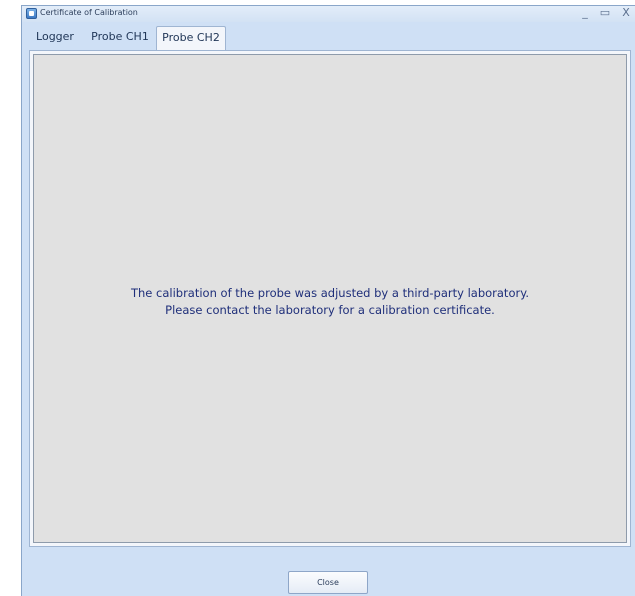  I want to click on tab-logger: Logger, so click(55, 38).